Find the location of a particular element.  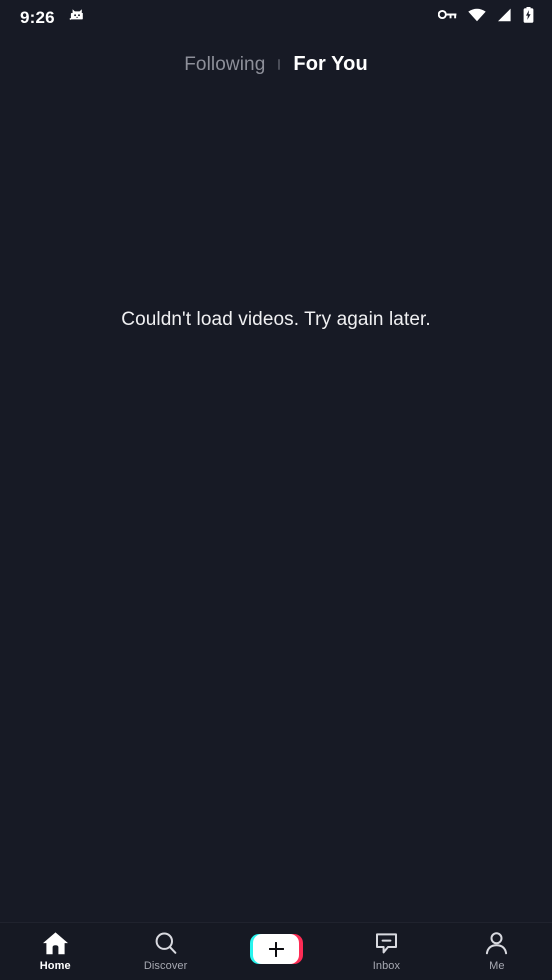

person-icon is located at coordinates (496, 943).